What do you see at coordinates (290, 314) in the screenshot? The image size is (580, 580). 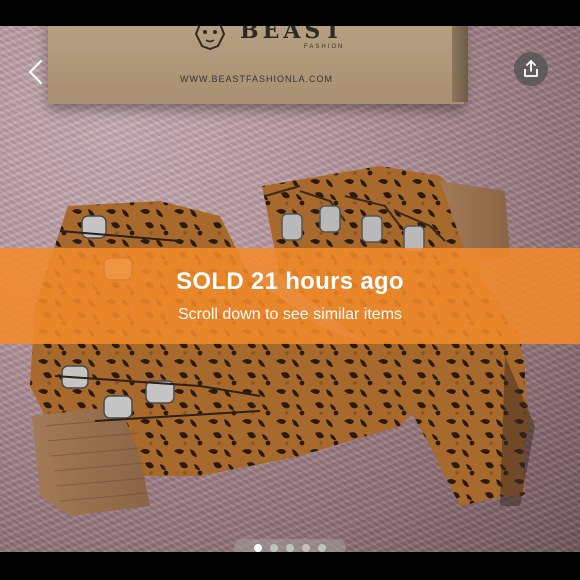 I see `sold-status-subtitle: Scroll down to see similar items` at bounding box center [290, 314].